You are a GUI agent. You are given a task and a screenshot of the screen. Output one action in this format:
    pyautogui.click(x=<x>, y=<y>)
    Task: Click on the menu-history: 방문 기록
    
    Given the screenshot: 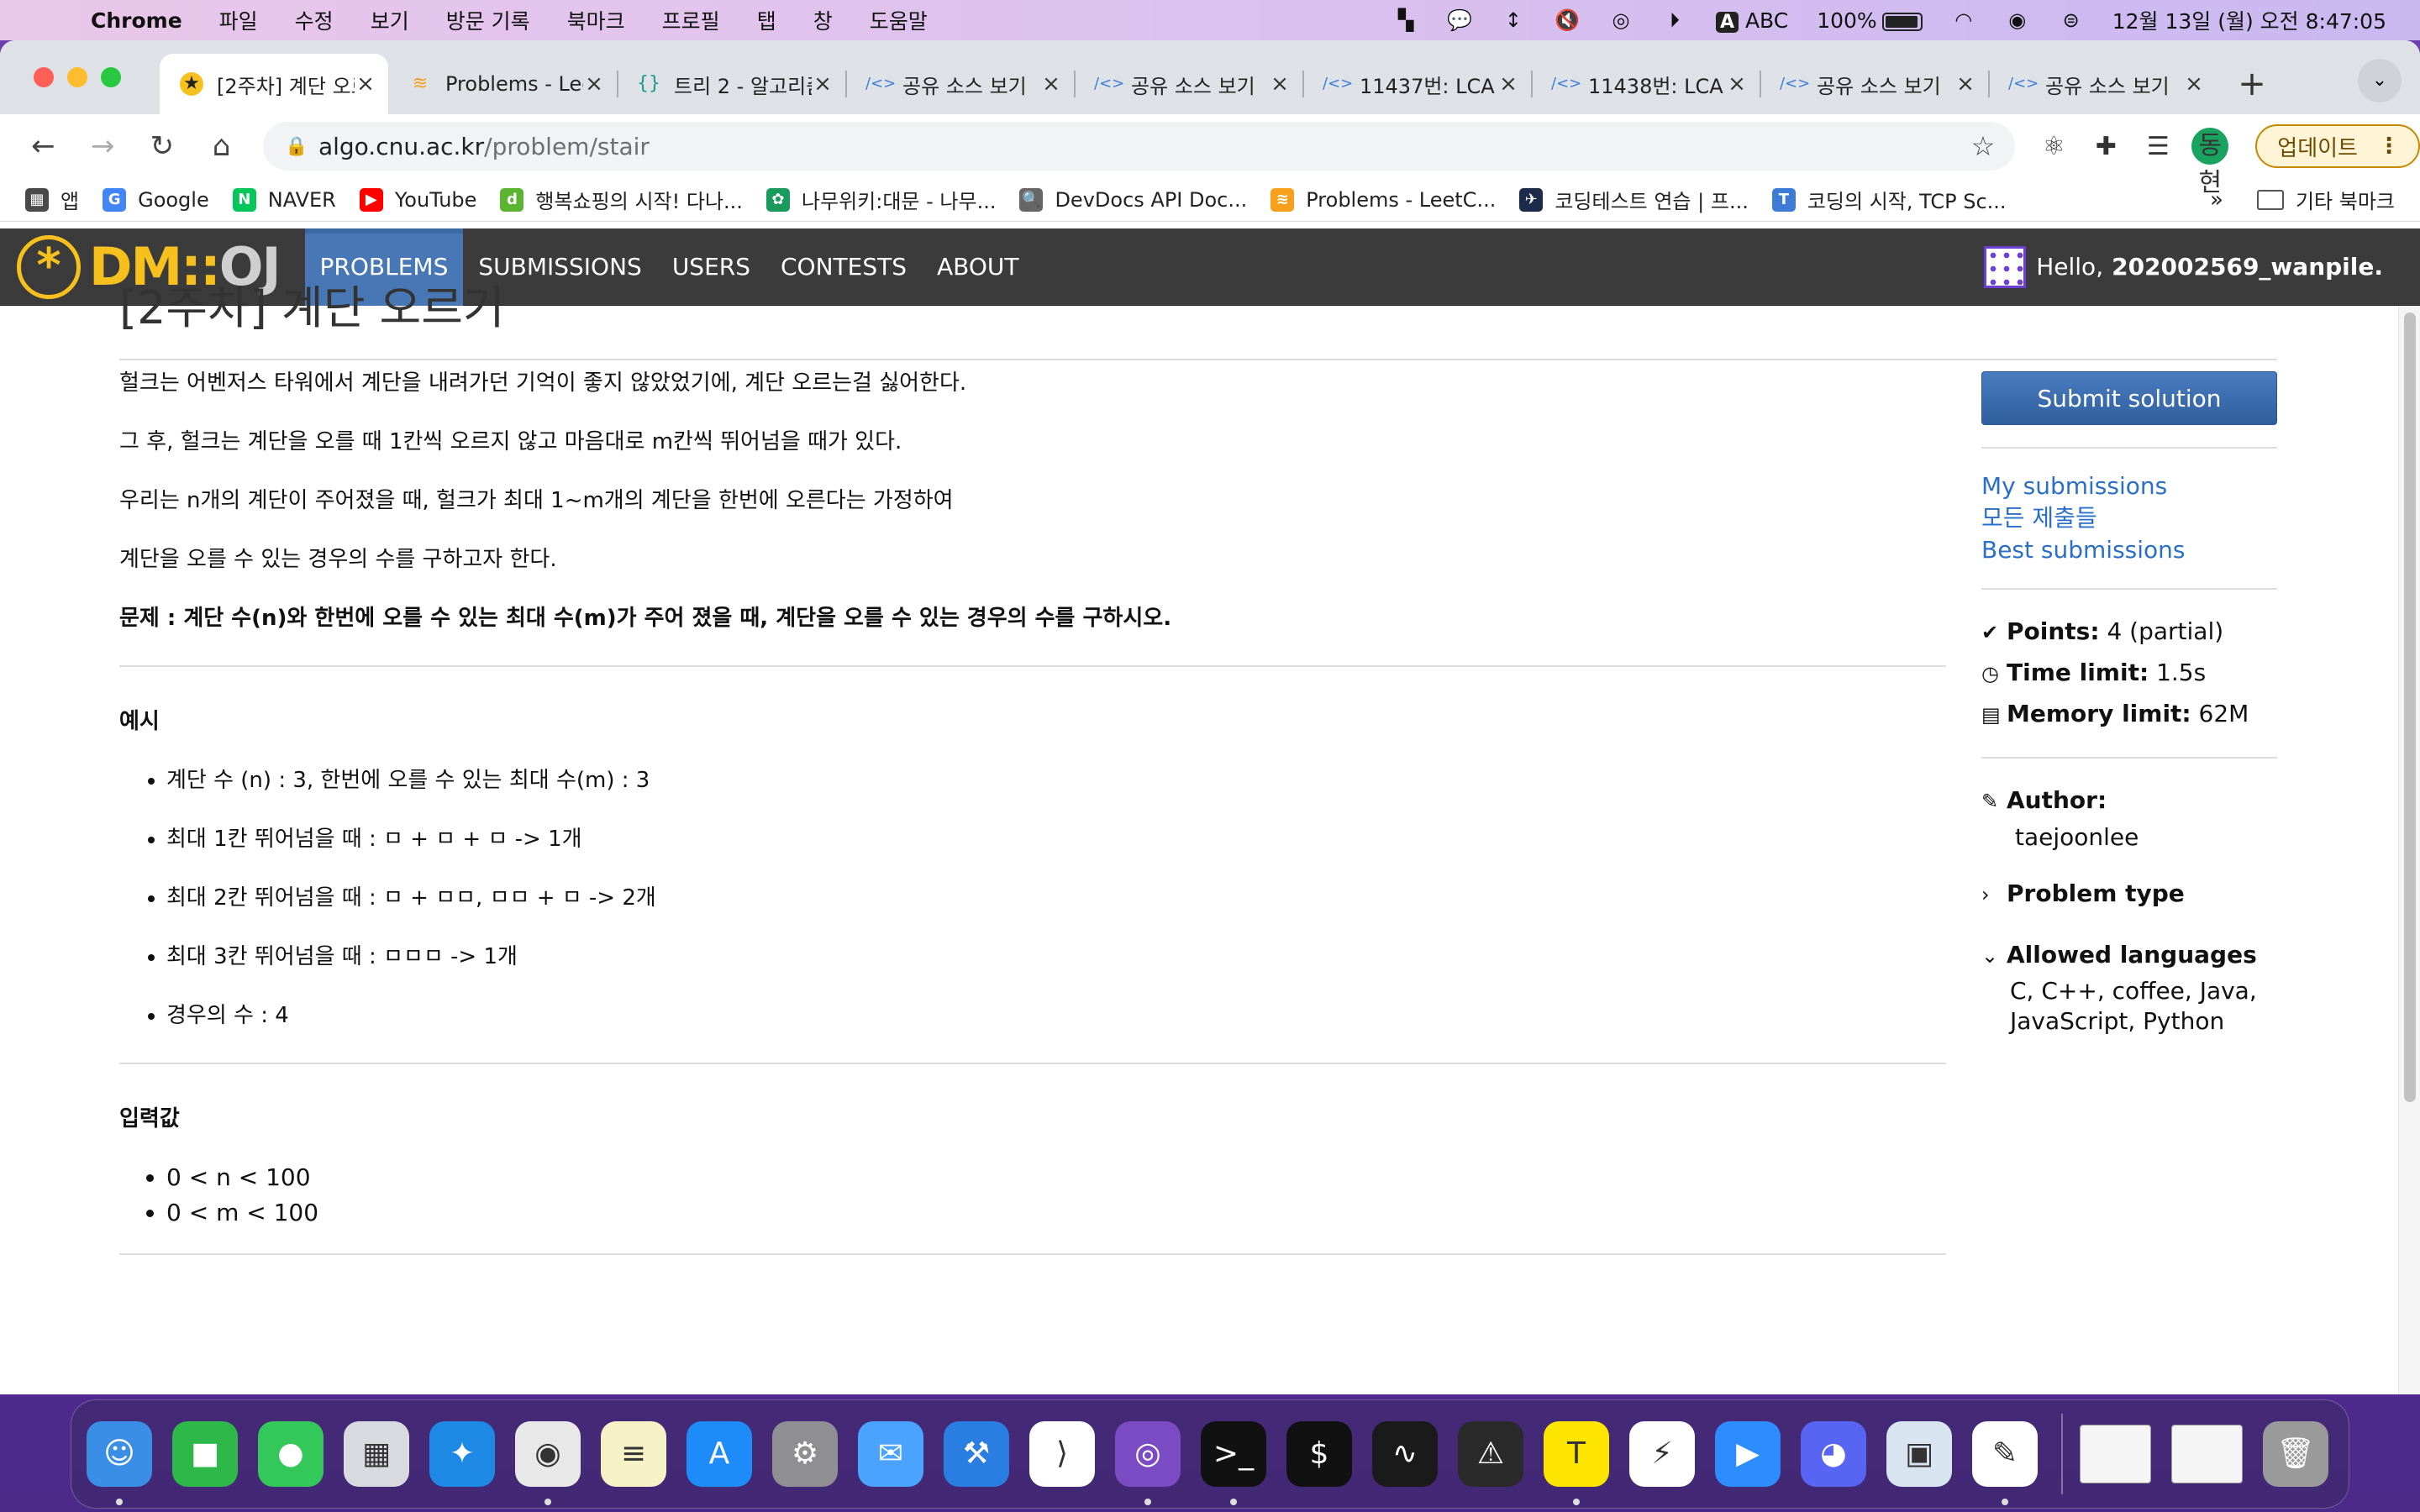 What is the action you would take?
    pyautogui.click(x=488, y=20)
    